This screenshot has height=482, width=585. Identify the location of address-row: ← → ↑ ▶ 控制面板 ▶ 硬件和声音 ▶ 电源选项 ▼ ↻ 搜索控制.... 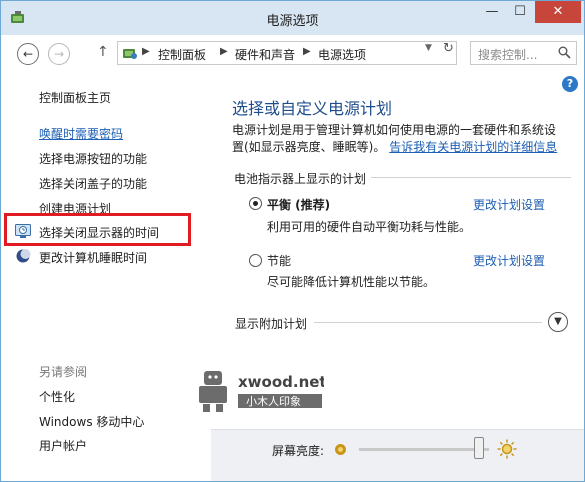
(292, 53).